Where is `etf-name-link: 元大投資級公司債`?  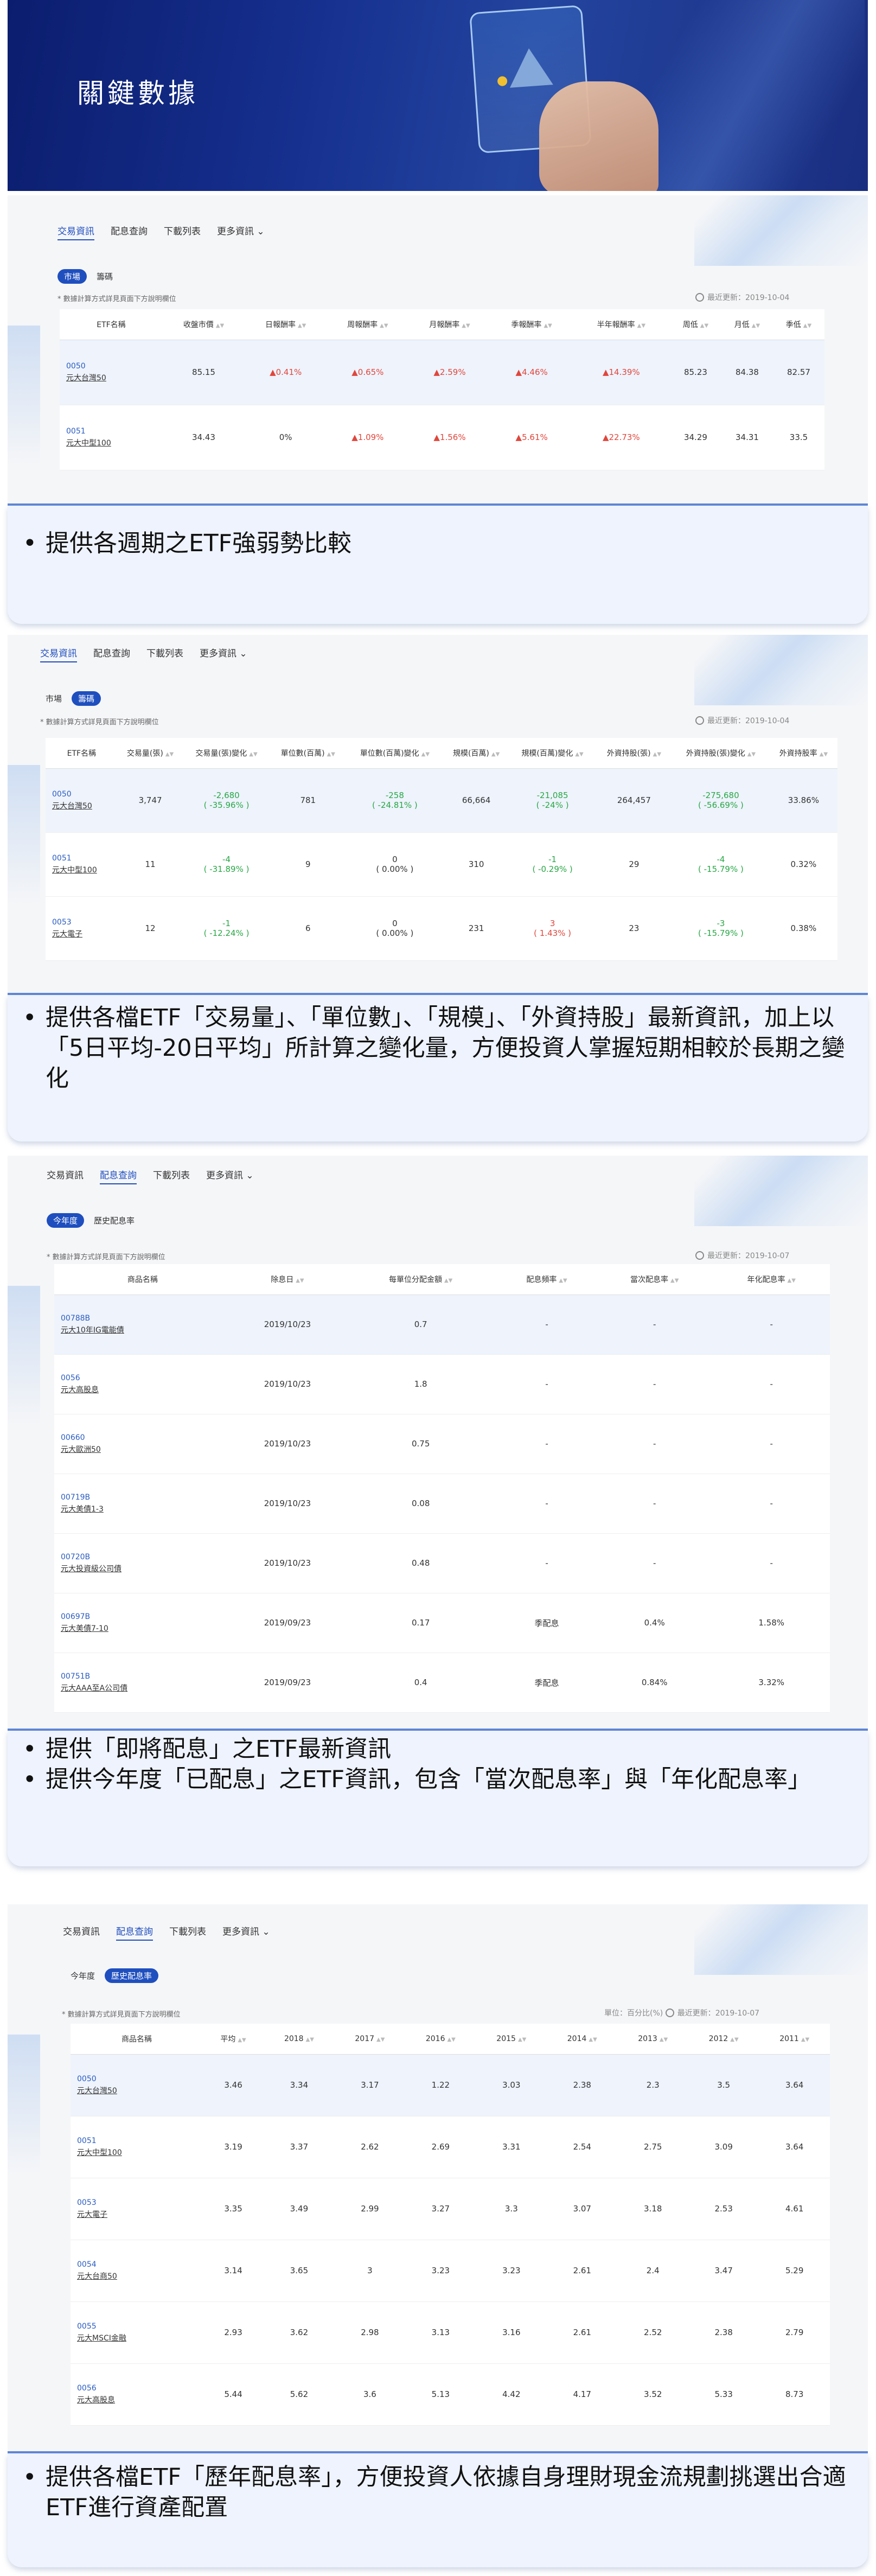
etf-name-link: 元大投資級公司債 is located at coordinates (146, 1569).